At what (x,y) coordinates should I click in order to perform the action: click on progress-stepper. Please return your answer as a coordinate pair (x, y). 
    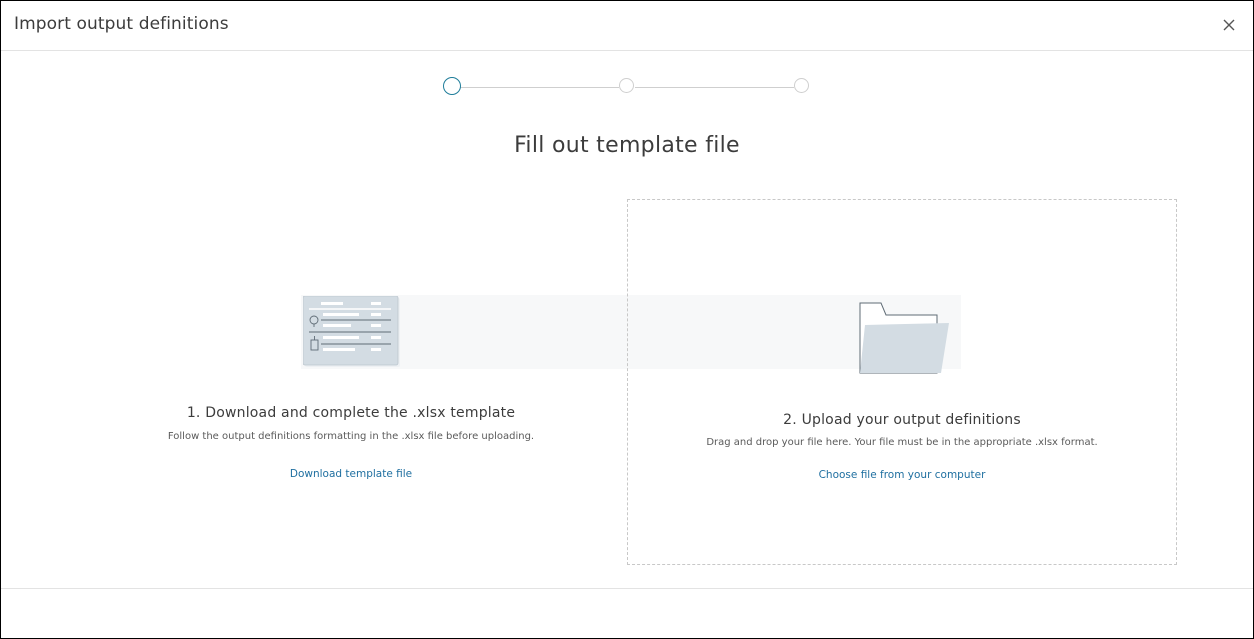
    Looking at the image, I should click on (628, 87).